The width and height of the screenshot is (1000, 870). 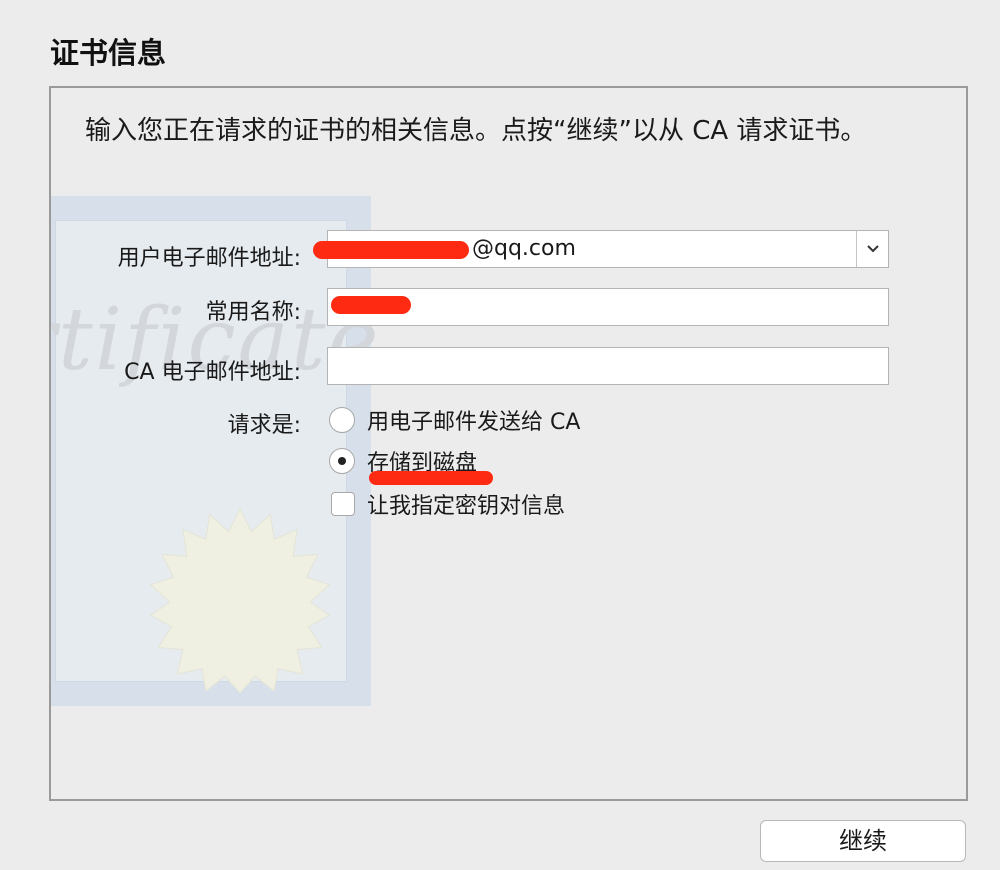 I want to click on email-redaction, so click(x=391, y=250).